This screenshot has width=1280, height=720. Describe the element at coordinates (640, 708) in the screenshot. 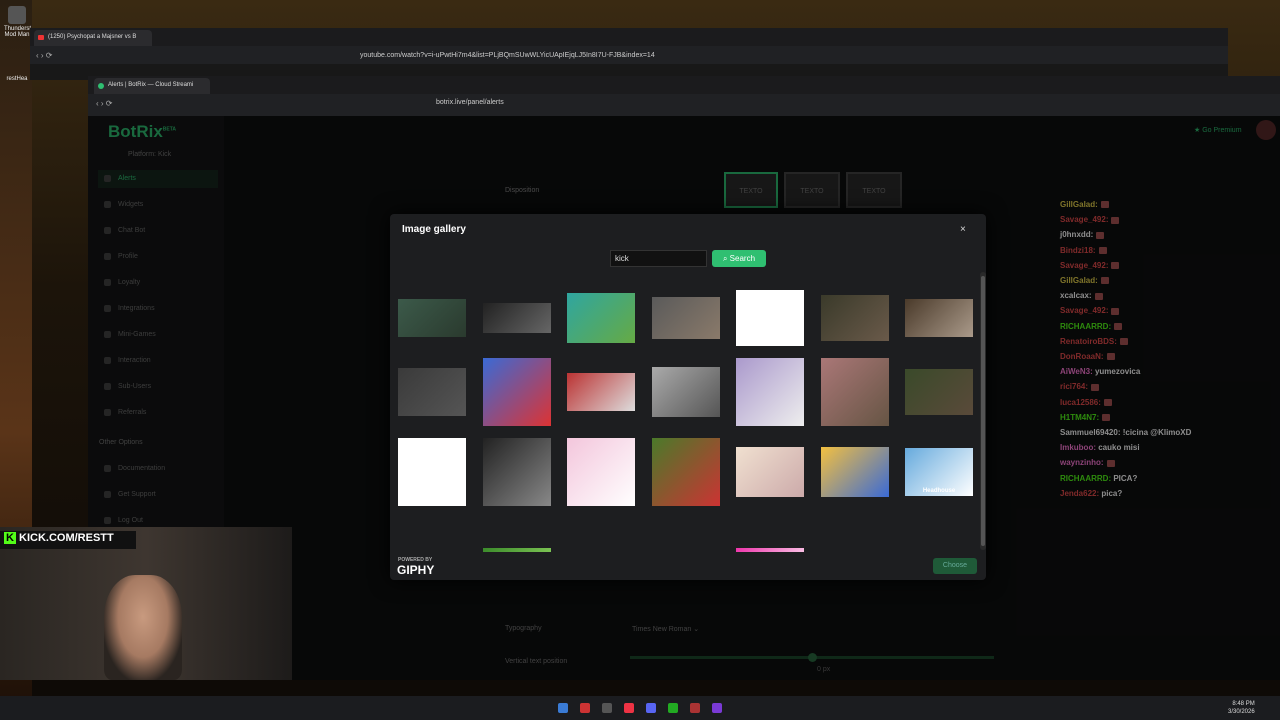

I see `windows-taskbar` at that location.